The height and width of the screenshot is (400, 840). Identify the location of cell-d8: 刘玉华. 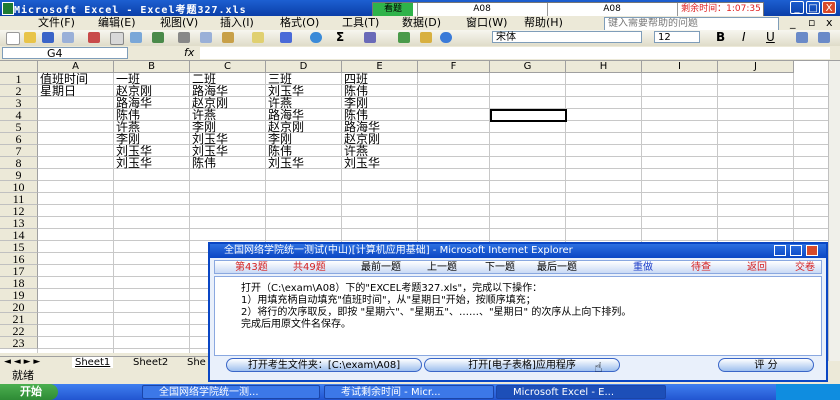
(285, 163).